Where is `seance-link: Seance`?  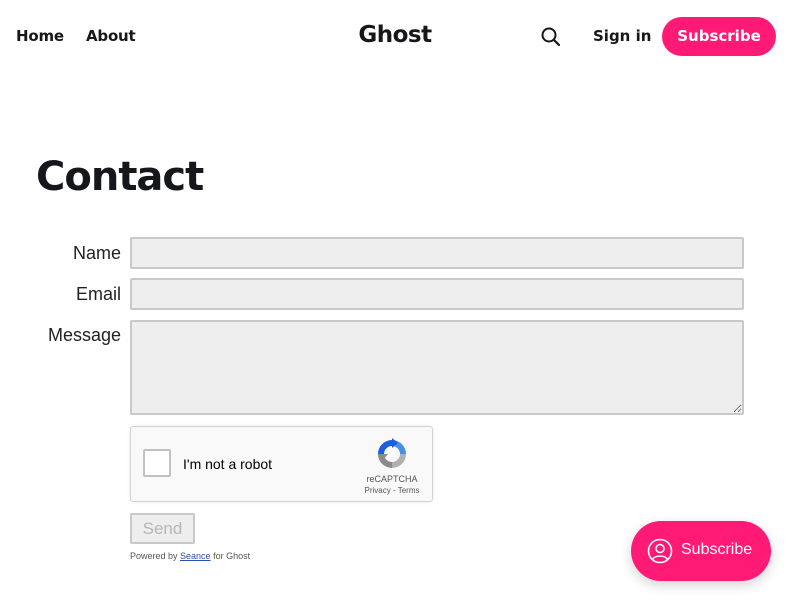
seance-link: Seance is located at coordinates (195, 556).